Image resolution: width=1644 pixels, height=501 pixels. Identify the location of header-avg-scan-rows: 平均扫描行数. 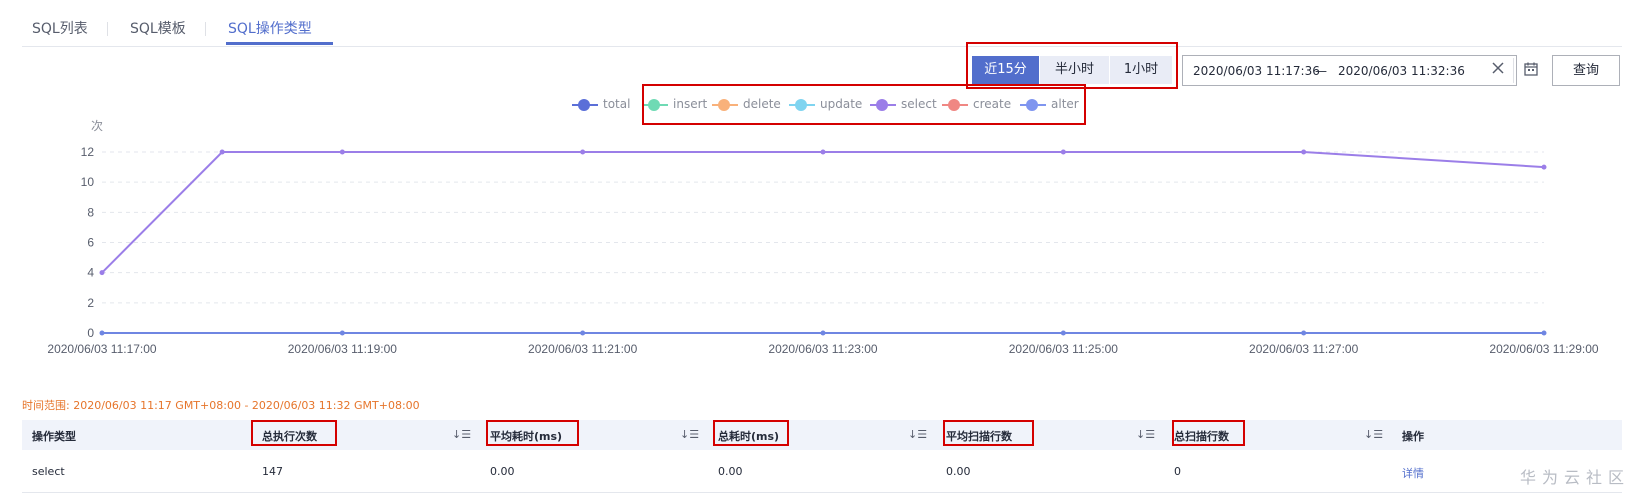
(979, 436).